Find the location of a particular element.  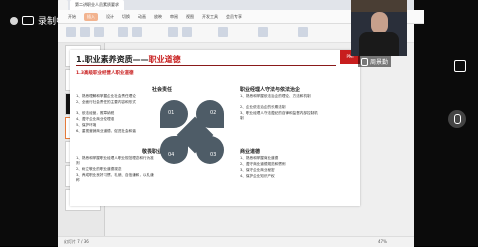

mic-small-icon is located at coordinates (364, 61).